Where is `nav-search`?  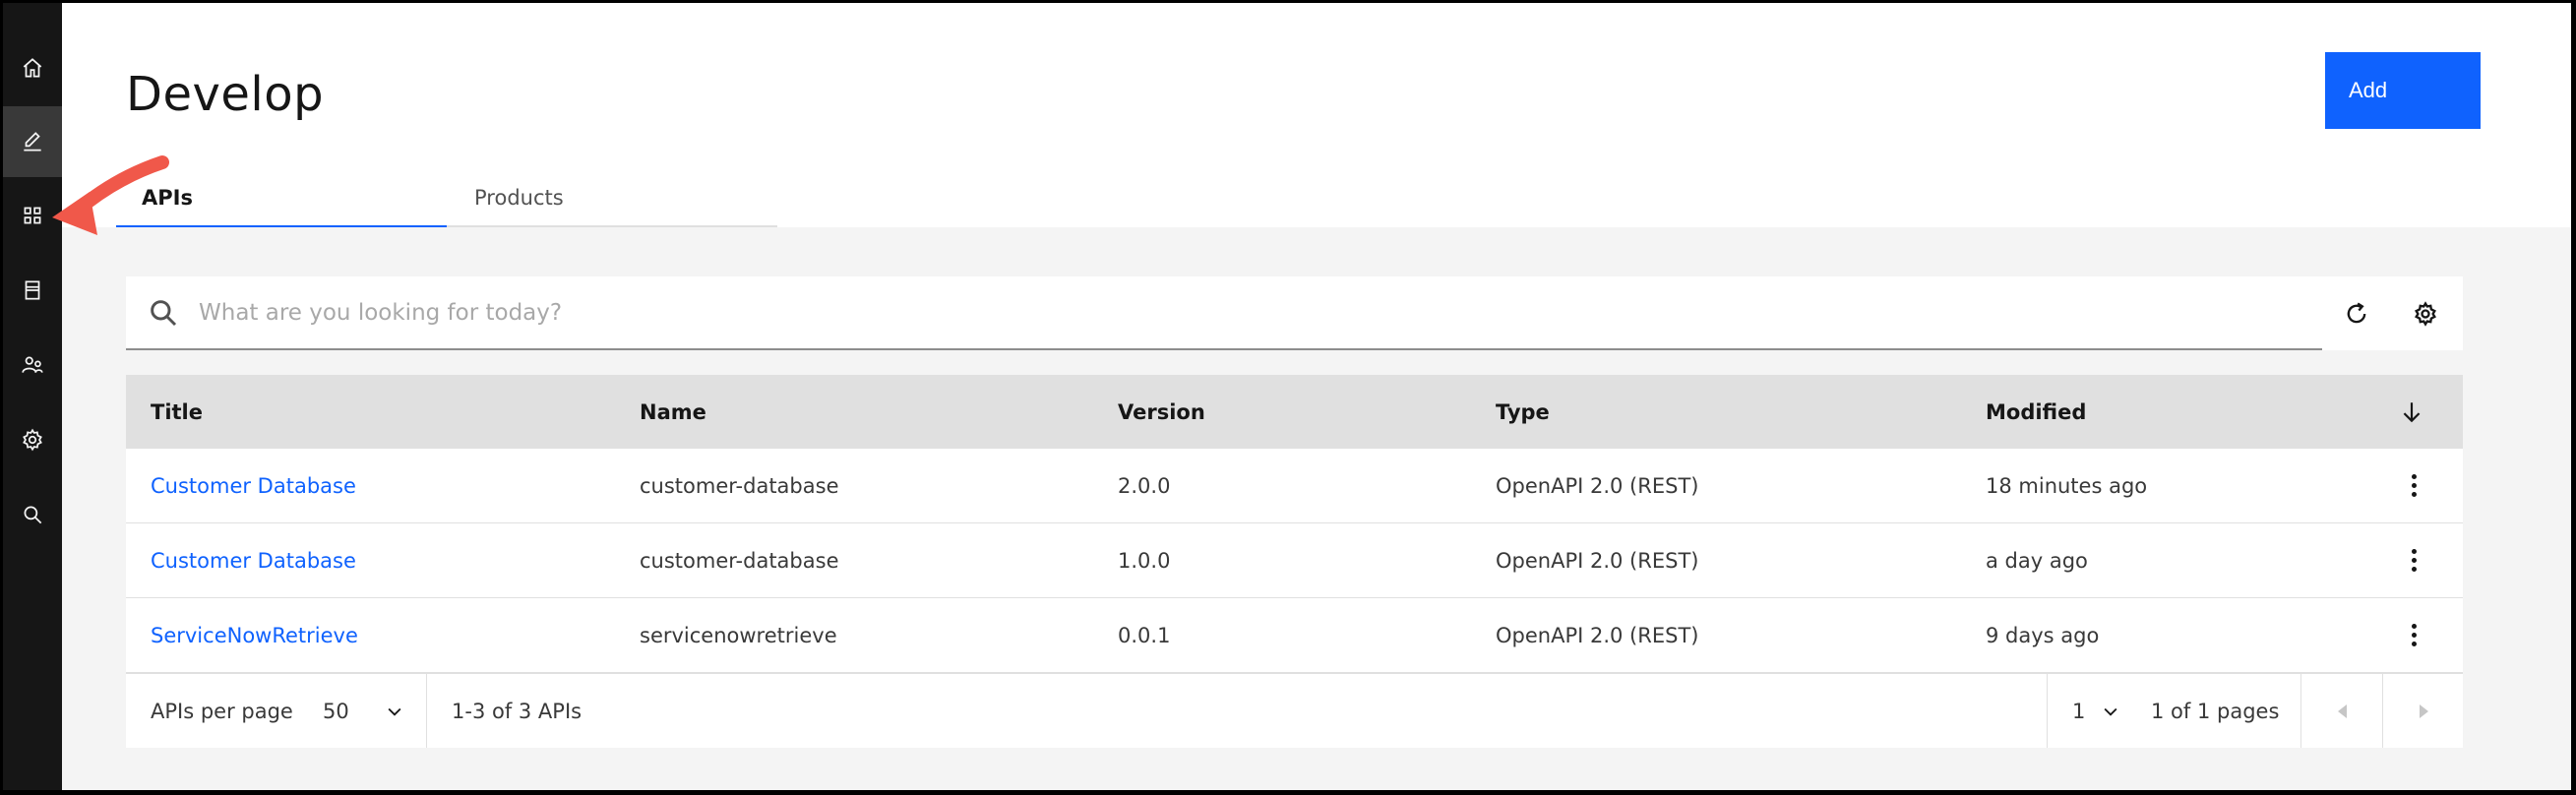
nav-search is located at coordinates (32, 514).